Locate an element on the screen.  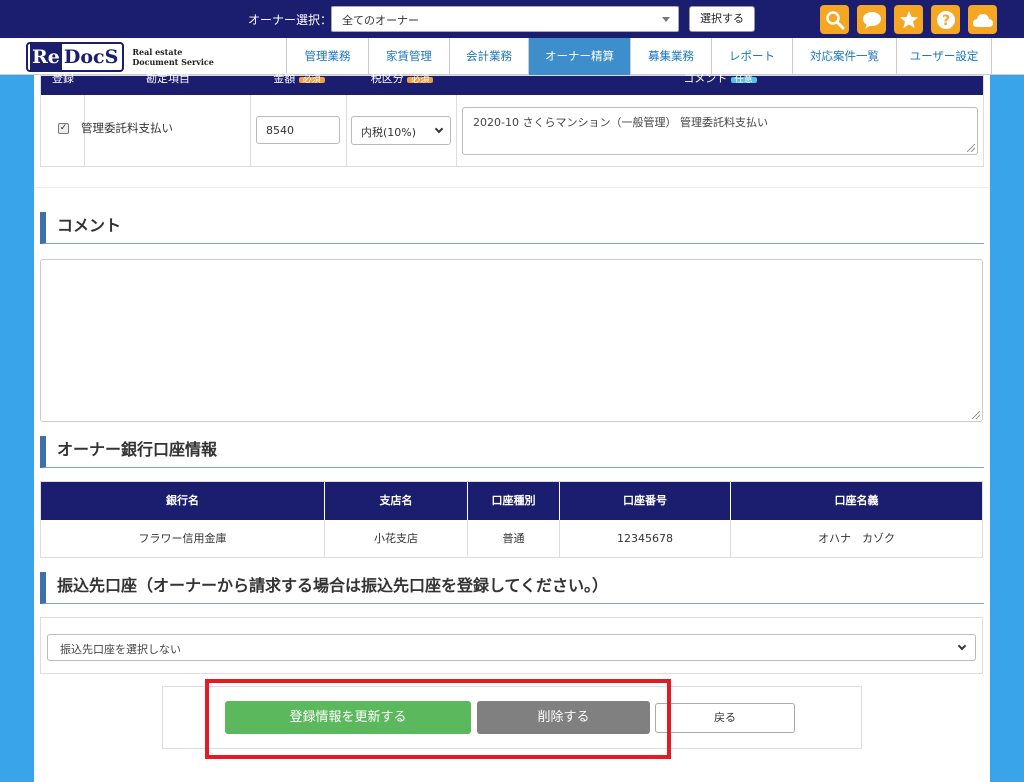
nav-item-user-settings: ユーザー設定 is located at coordinates (944, 56).